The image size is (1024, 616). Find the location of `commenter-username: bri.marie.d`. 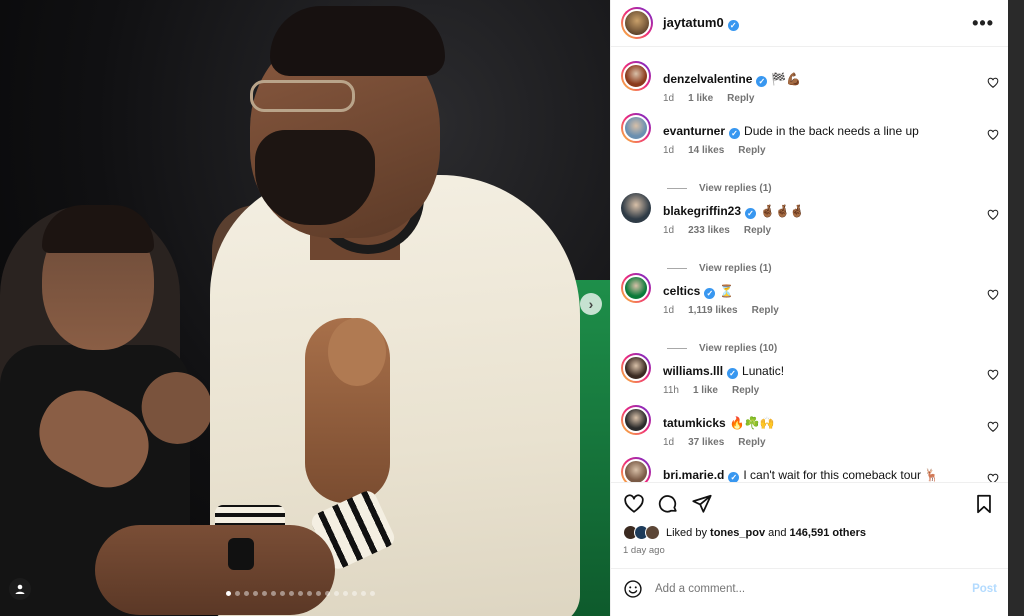

commenter-username: bri.marie.d is located at coordinates (693, 475).